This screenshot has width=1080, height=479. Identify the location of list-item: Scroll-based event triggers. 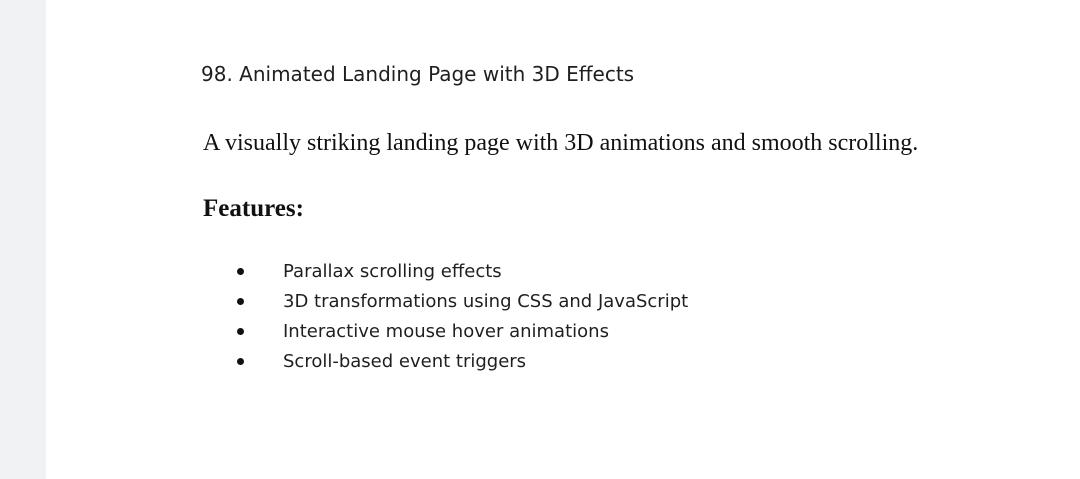
(462, 361).